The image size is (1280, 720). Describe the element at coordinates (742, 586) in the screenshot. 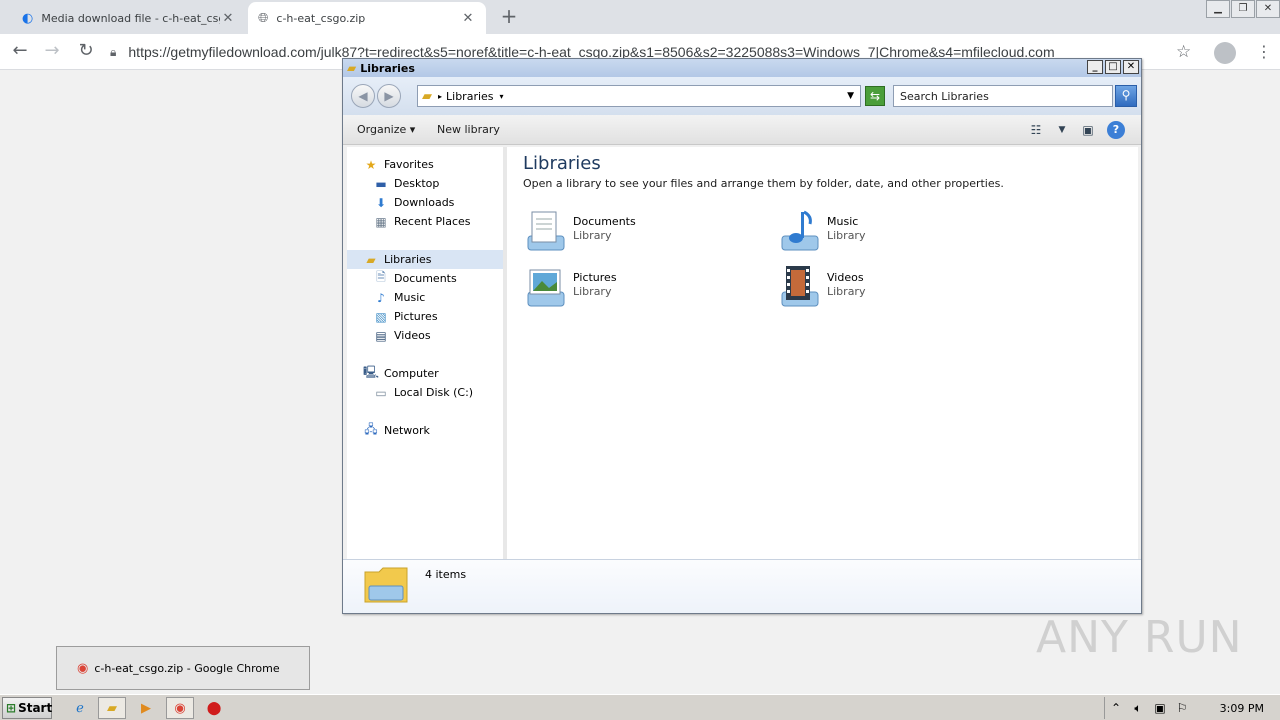

I see `details-pane: 4 items` at that location.